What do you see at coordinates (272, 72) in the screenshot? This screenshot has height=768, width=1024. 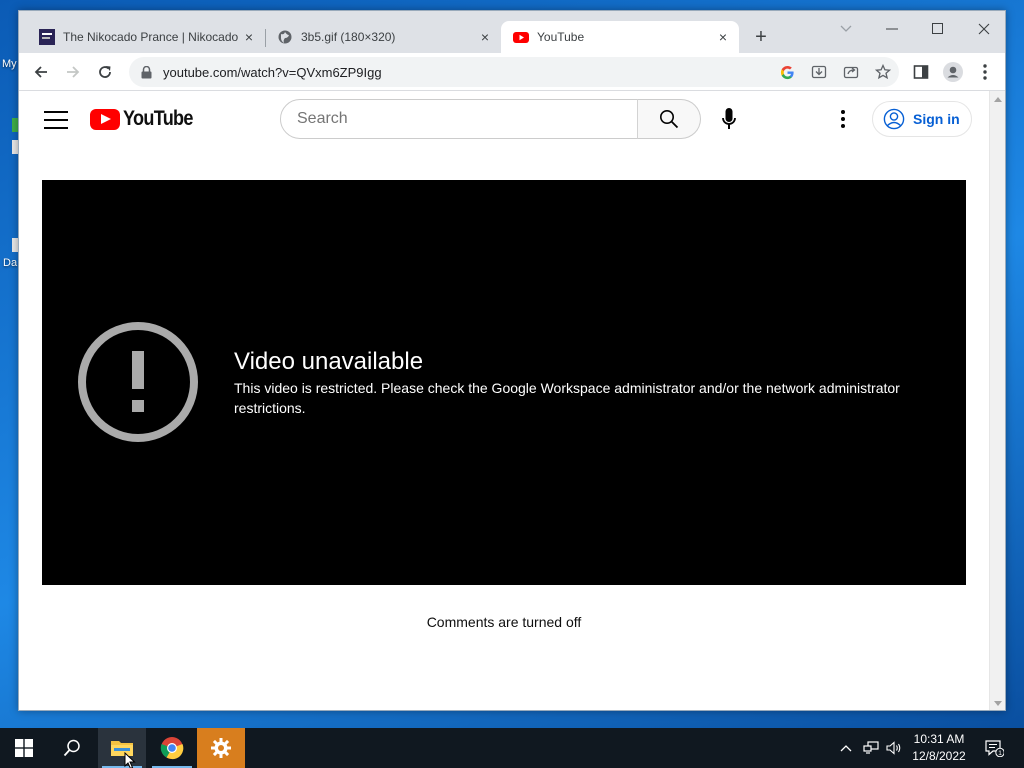 I see `url-text: youtube.com/watch?v=QVxm6ZP9Igg` at bounding box center [272, 72].